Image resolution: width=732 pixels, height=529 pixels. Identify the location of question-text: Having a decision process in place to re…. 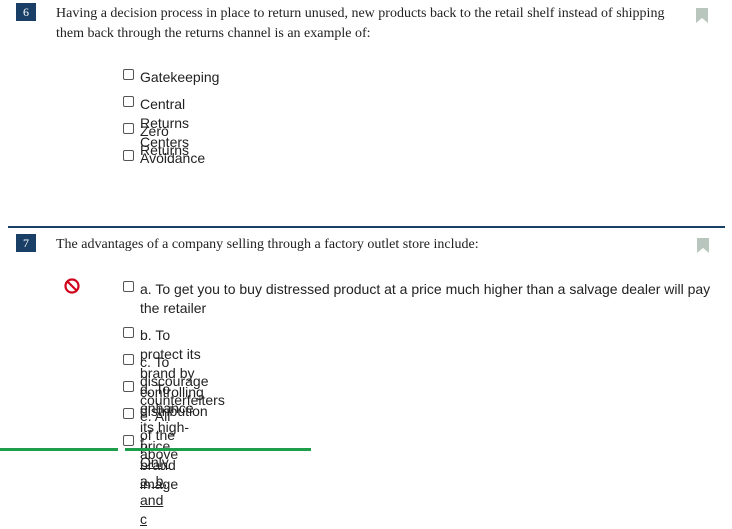
(360, 23).